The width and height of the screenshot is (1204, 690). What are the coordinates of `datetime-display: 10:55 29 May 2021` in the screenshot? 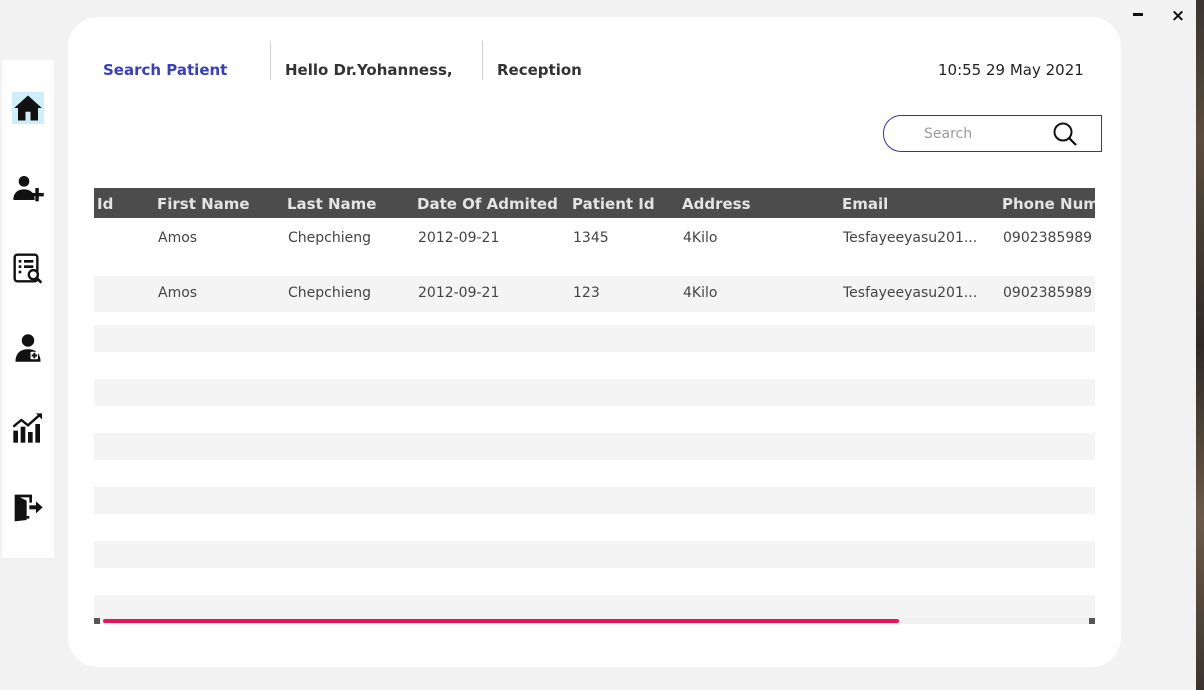 It's located at (1011, 70).